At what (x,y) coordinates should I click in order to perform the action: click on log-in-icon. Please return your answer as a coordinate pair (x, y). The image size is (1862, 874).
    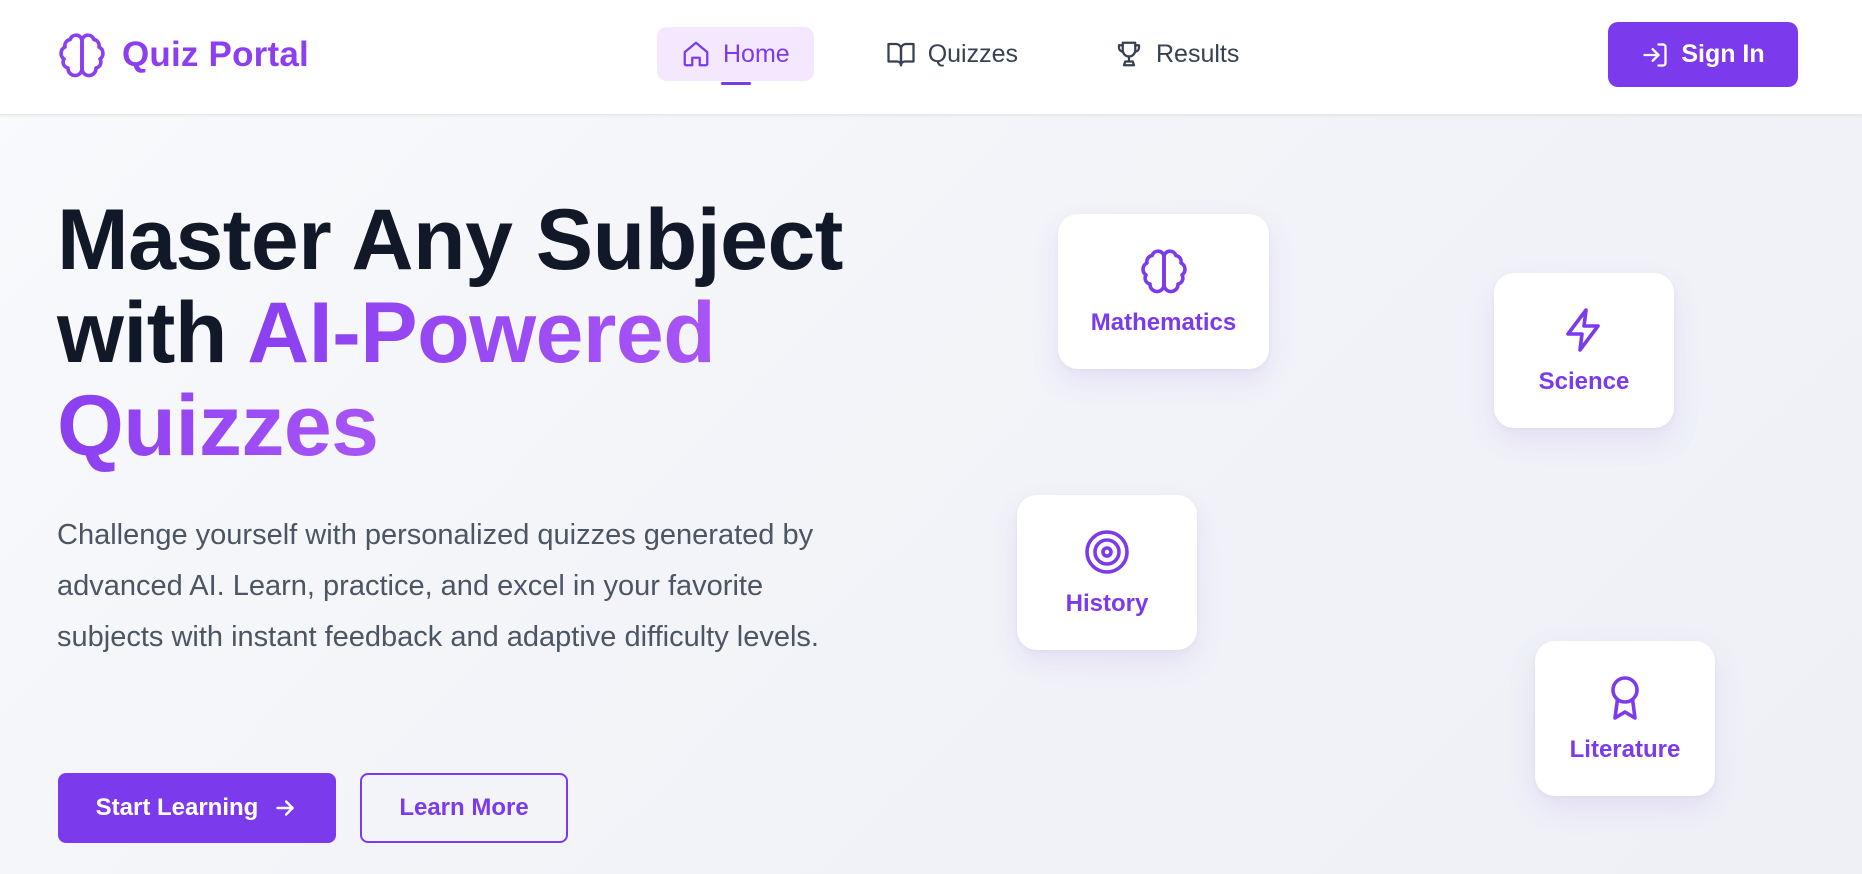
    Looking at the image, I should click on (1655, 54).